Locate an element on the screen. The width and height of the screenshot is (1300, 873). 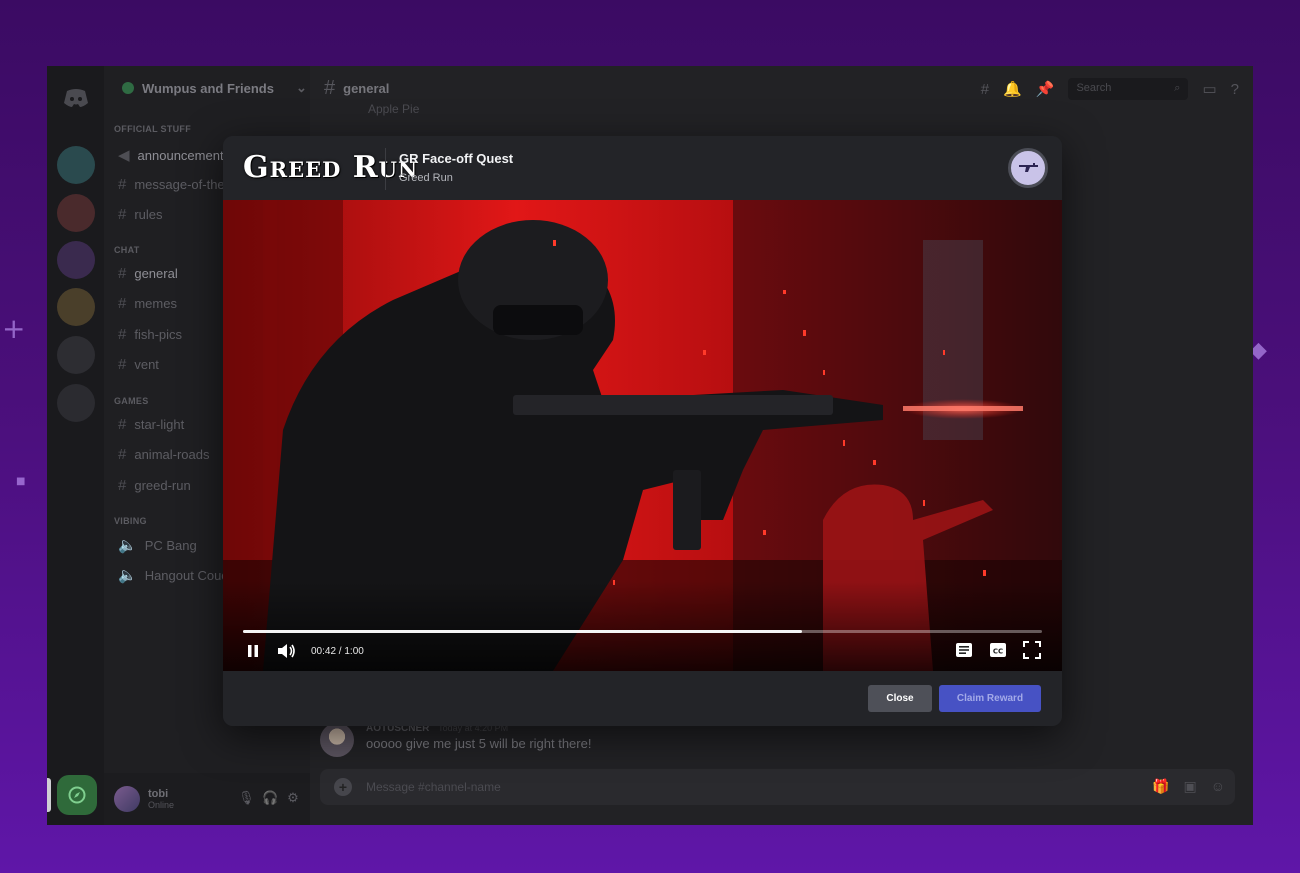
server-header: Wumpus and Friends ⌄ is located at coordinates (207, 88).